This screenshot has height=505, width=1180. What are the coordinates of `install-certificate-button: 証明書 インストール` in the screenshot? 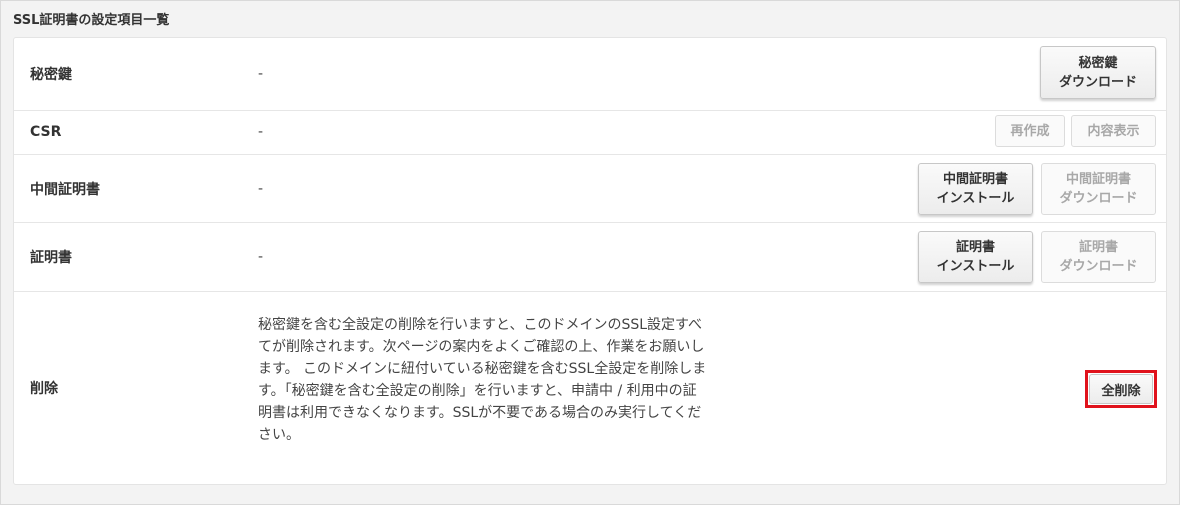 It's located at (975, 257).